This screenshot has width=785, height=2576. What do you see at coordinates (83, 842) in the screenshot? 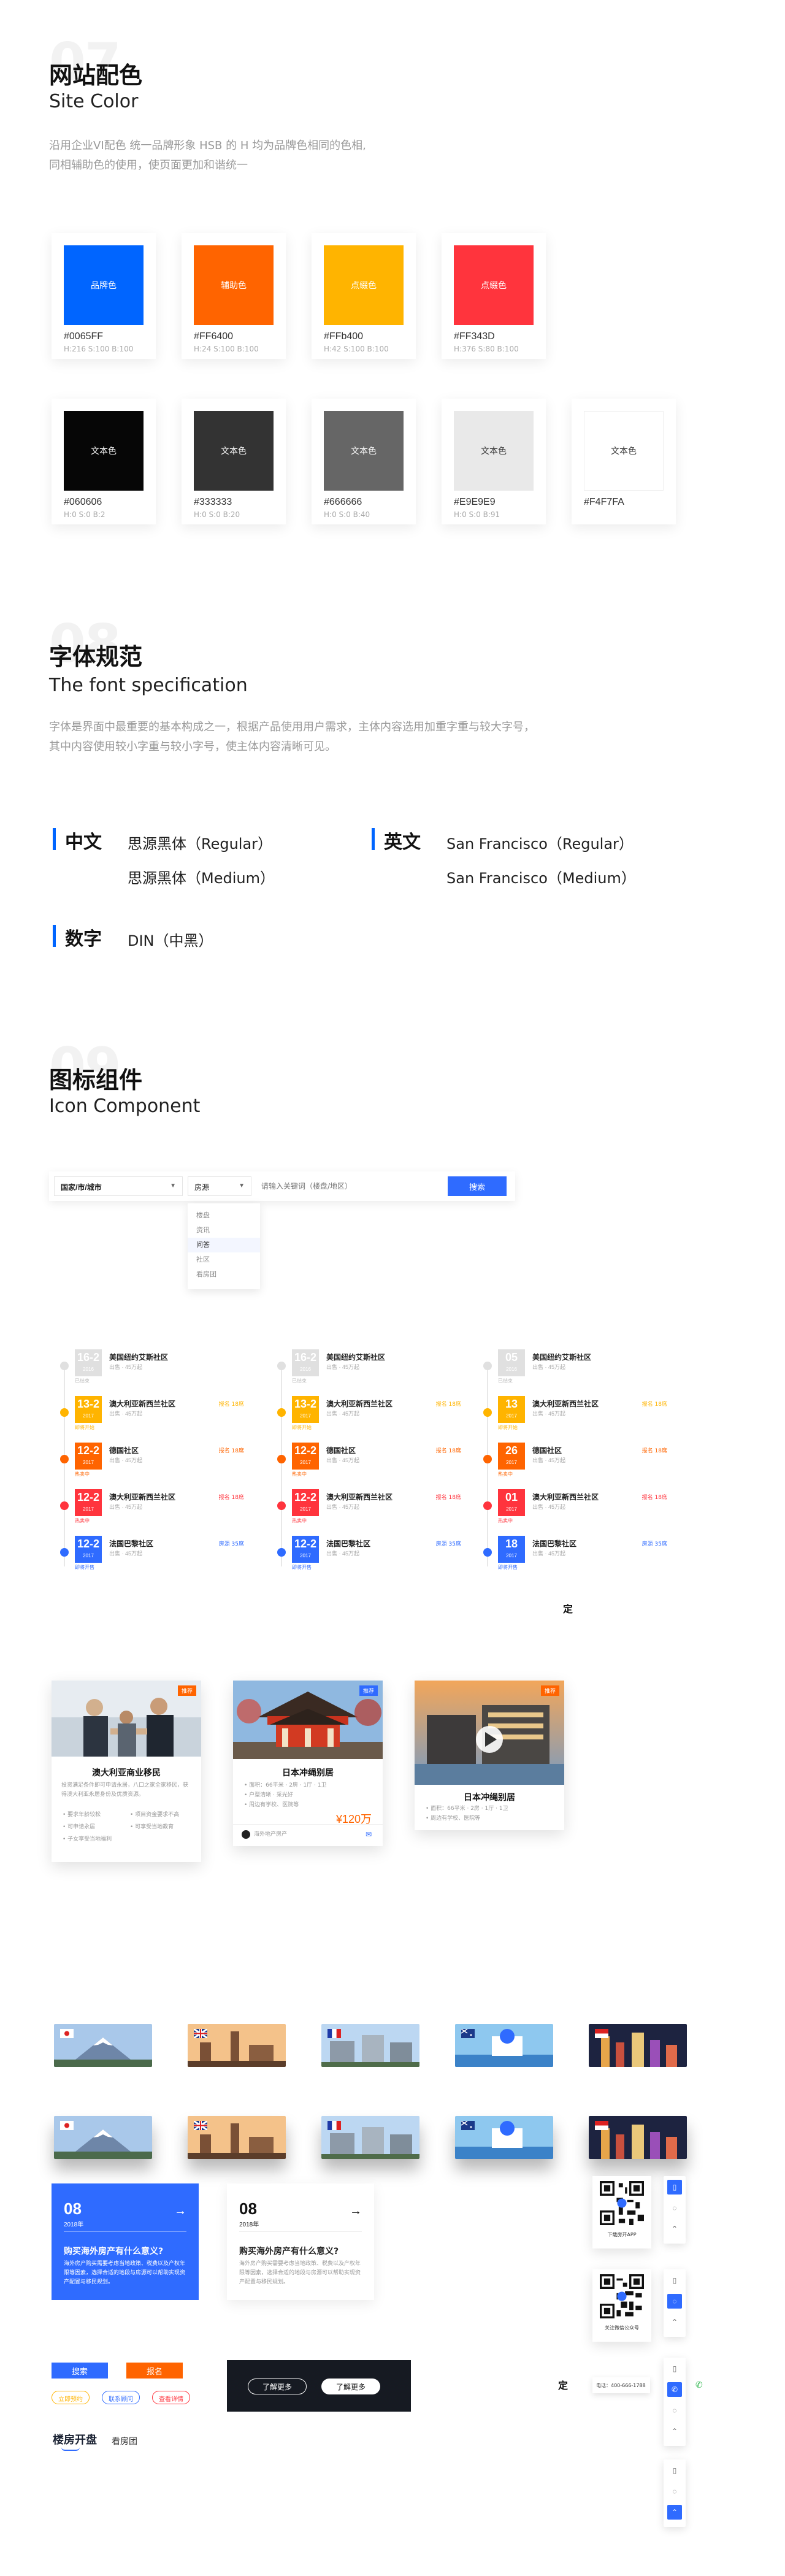
I see `font-label-chinese: 中文` at bounding box center [83, 842].